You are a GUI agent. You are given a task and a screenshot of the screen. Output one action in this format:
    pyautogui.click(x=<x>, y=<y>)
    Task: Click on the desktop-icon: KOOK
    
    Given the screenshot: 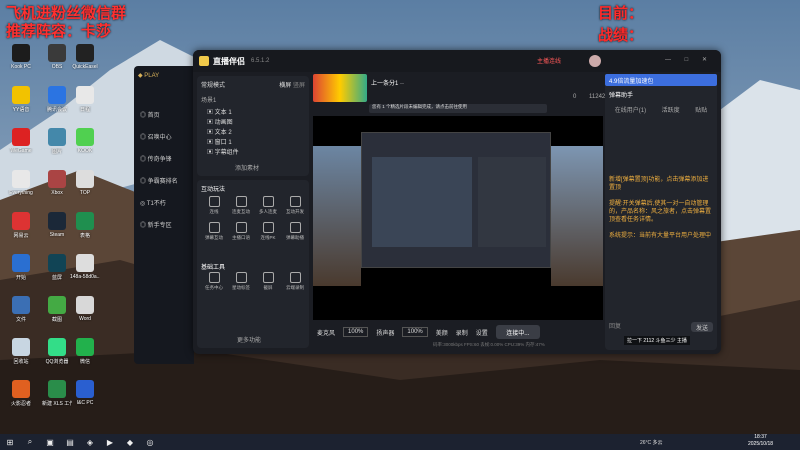 What is the action you would take?
    pyautogui.click(x=85, y=141)
    